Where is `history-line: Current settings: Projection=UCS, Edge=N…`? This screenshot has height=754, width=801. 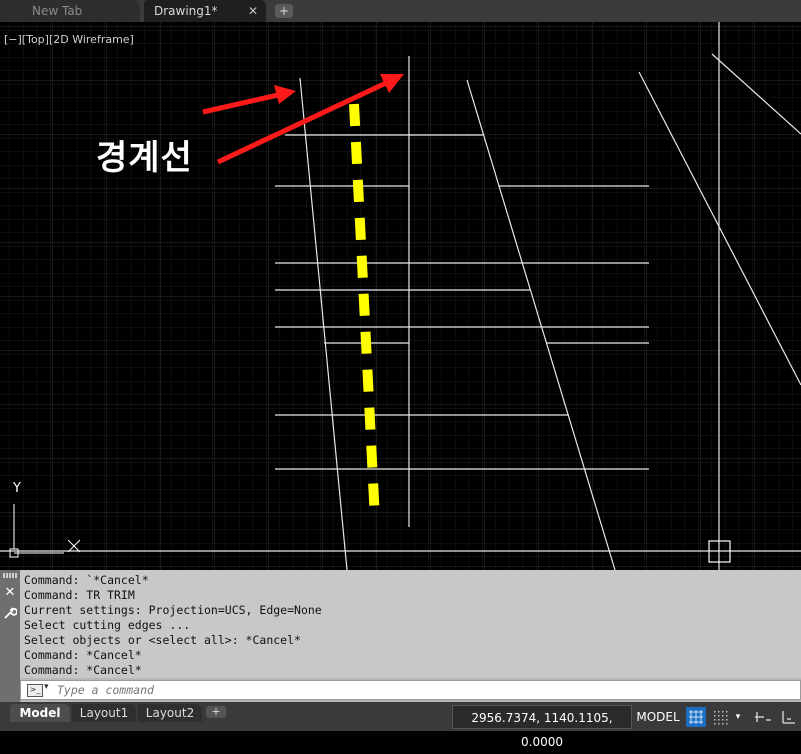
history-line: Current settings: Projection=UCS, Edge=N… is located at coordinates (173, 610).